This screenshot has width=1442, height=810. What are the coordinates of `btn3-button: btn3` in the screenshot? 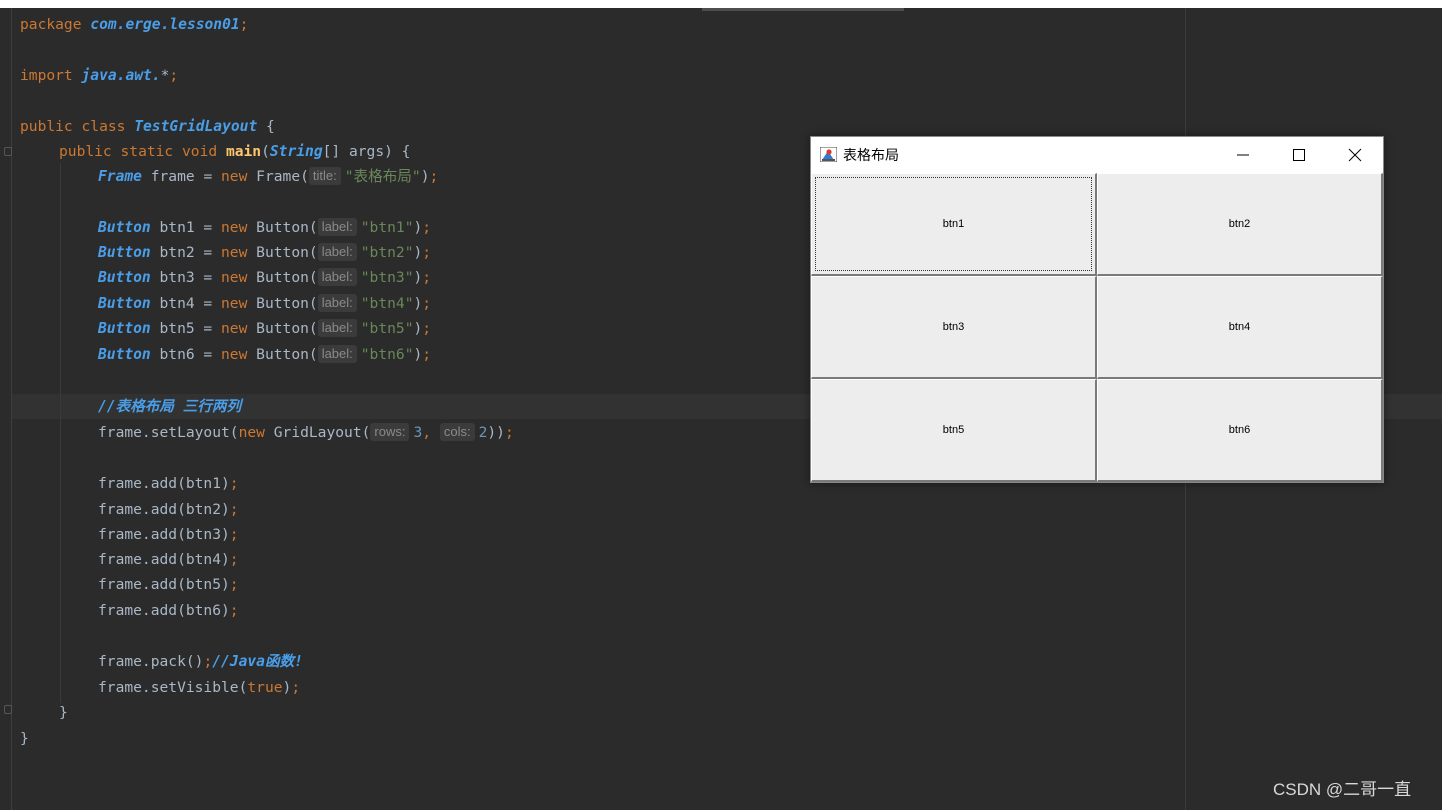 It's located at (954, 327).